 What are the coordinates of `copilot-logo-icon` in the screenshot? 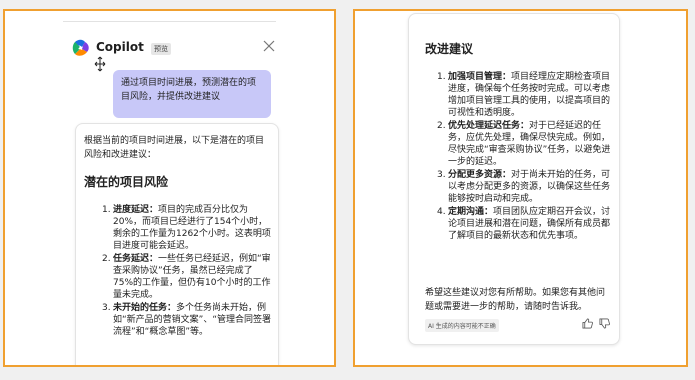 It's located at (80, 47).